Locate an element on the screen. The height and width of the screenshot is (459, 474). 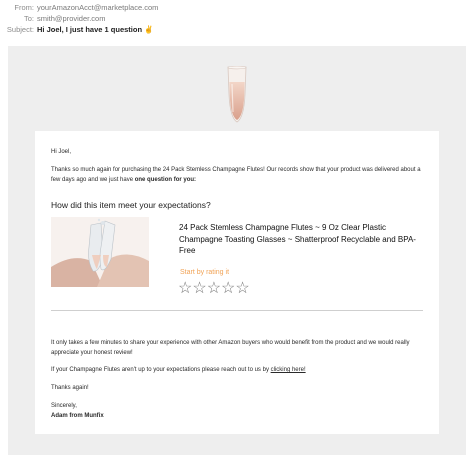
rate-label: Start by rating it is located at coordinates (205, 272).